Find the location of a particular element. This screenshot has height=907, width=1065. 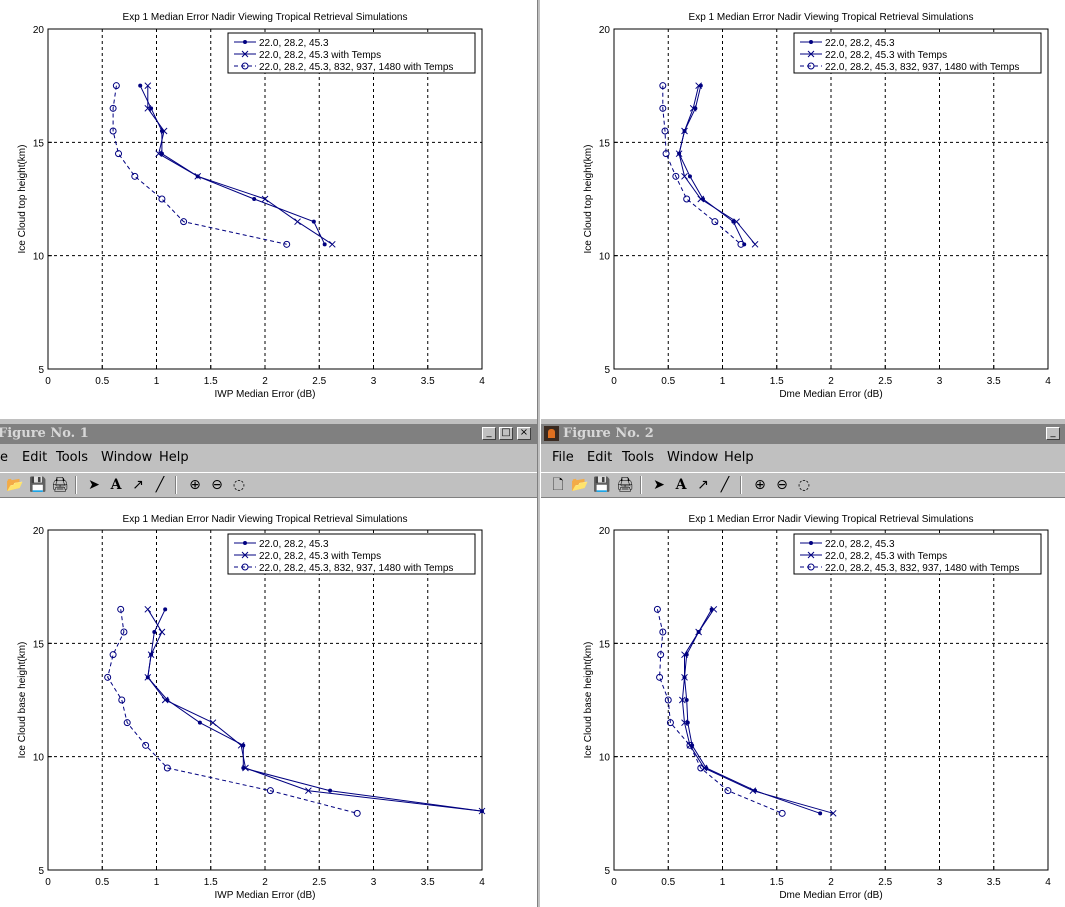

y-tick-label: 15 is located at coordinates (39, 644).